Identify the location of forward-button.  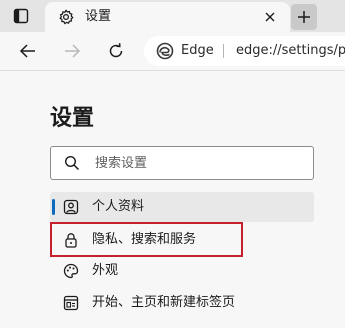
(72, 51).